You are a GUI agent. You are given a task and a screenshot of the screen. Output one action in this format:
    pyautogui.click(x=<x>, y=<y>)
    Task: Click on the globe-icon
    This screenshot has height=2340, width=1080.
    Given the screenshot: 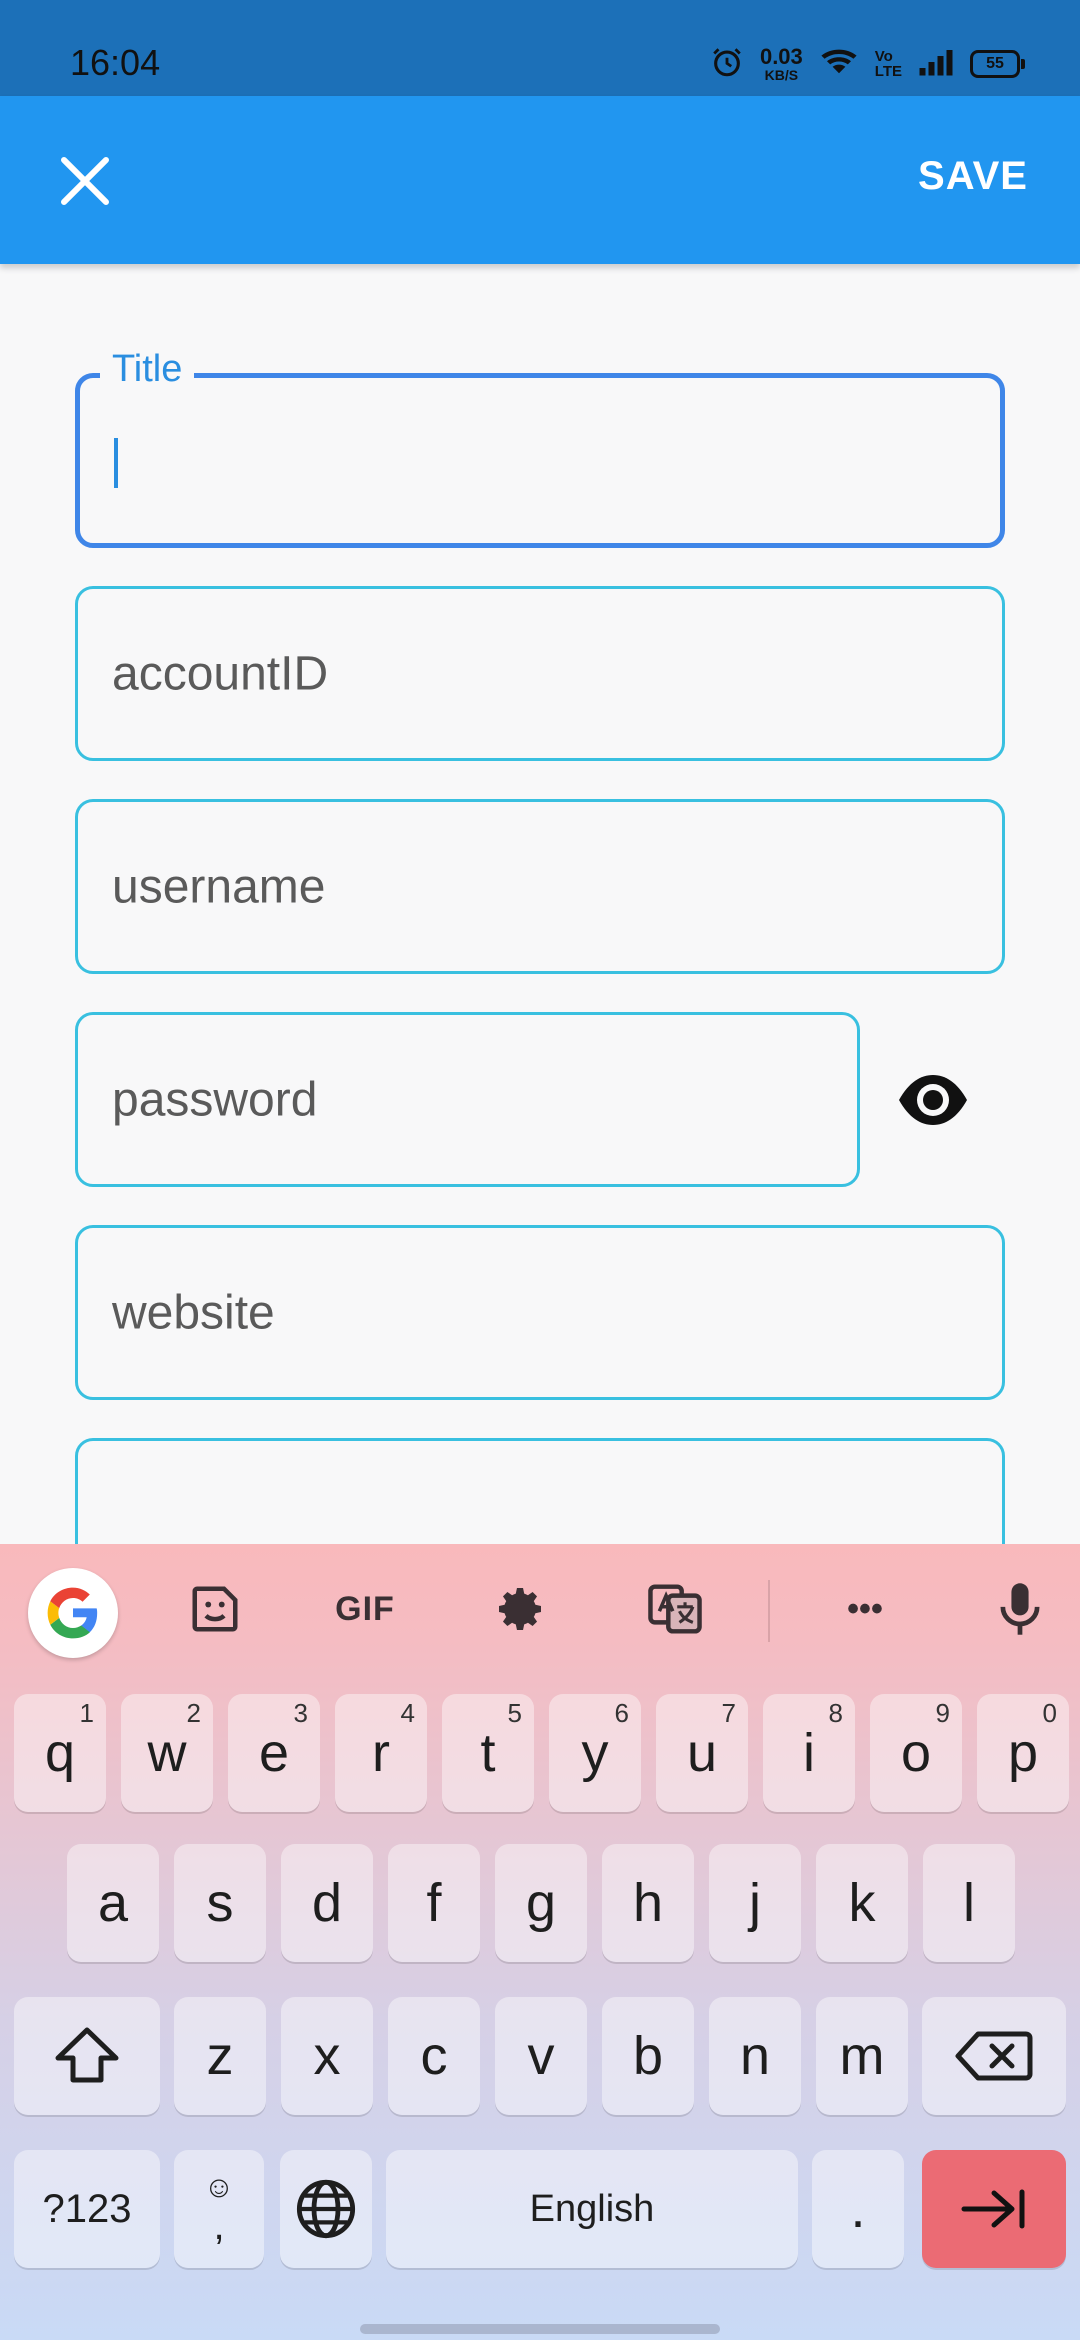 What is the action you would take?
    pyautogui.click(x=326, y=2209)
    